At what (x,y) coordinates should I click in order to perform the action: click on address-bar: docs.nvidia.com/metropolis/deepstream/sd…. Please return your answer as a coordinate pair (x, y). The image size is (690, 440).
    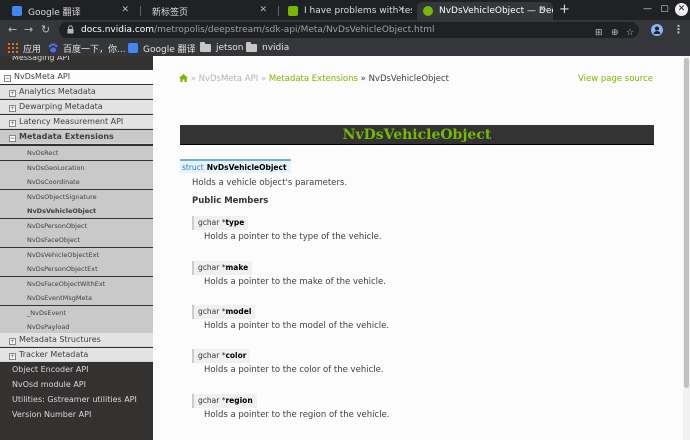
    Looking at the image, I should click on (349, 30).